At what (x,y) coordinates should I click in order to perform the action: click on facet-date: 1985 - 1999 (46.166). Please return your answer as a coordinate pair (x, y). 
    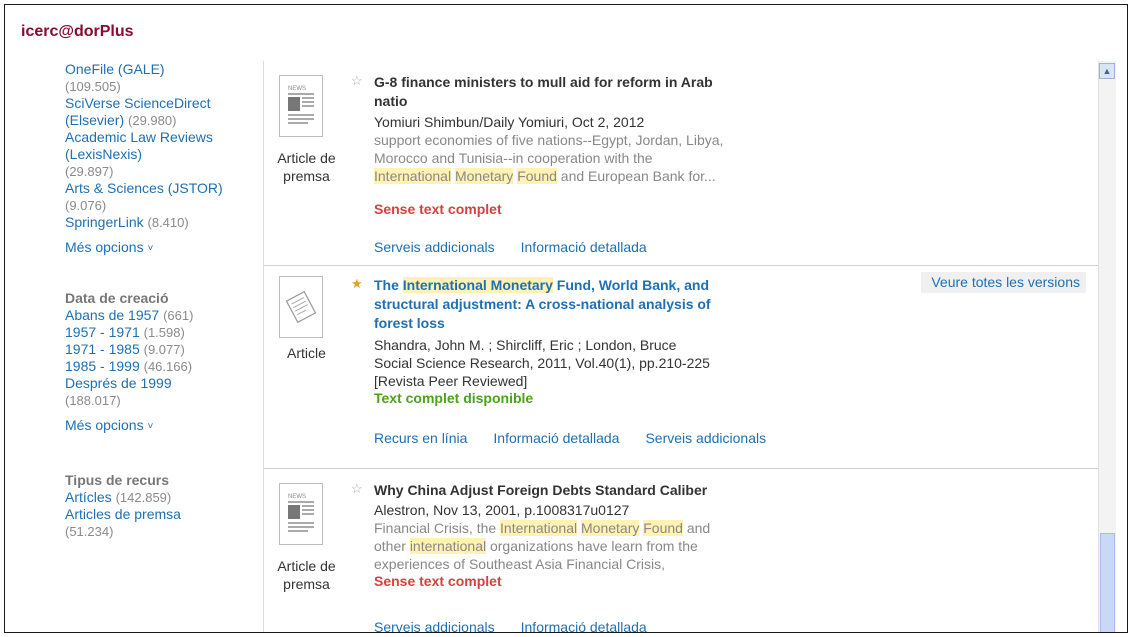
    Looking at the image, I should click on (162, 366).